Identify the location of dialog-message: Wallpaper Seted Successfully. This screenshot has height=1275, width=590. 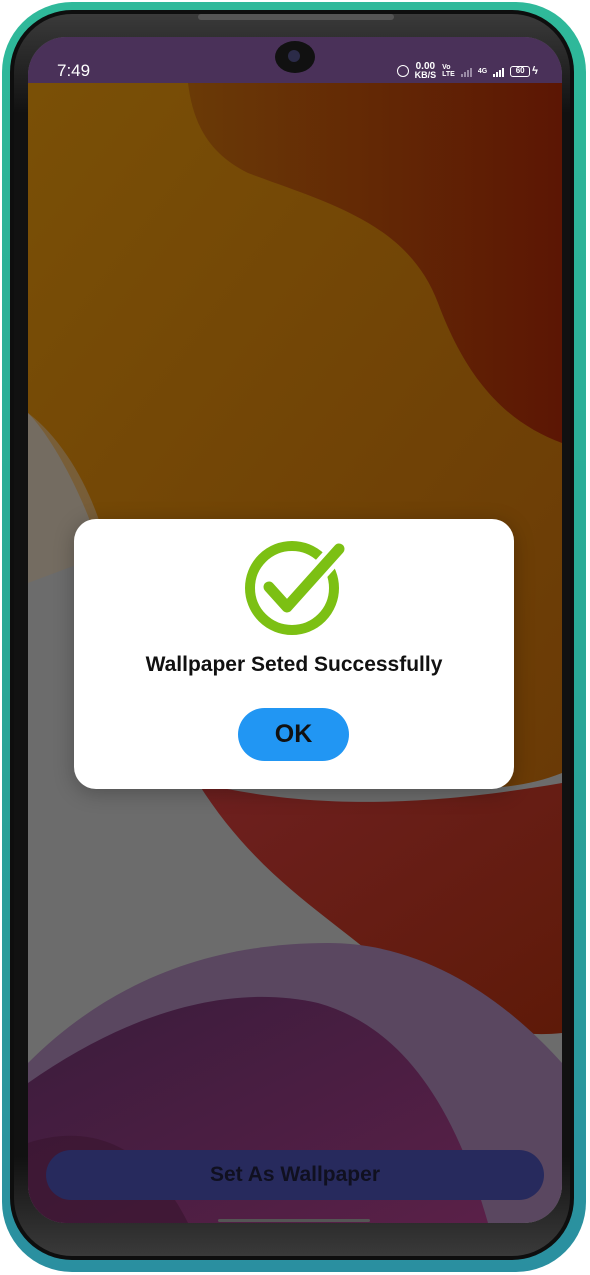
(294, 664).